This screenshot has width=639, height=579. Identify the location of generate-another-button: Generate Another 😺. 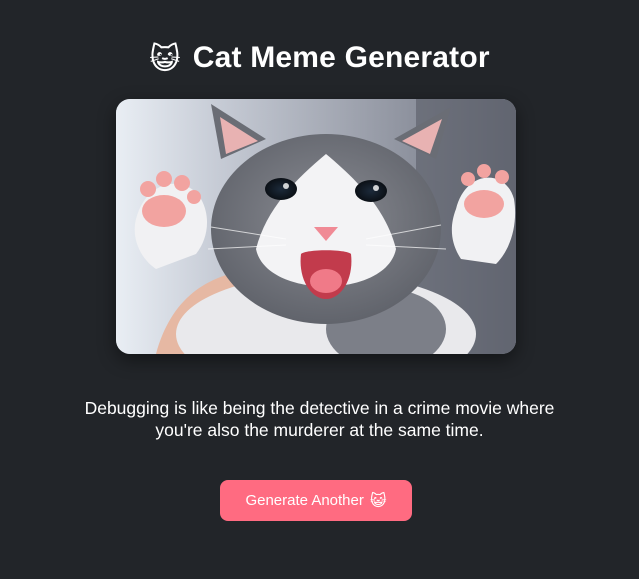
(316, 500).